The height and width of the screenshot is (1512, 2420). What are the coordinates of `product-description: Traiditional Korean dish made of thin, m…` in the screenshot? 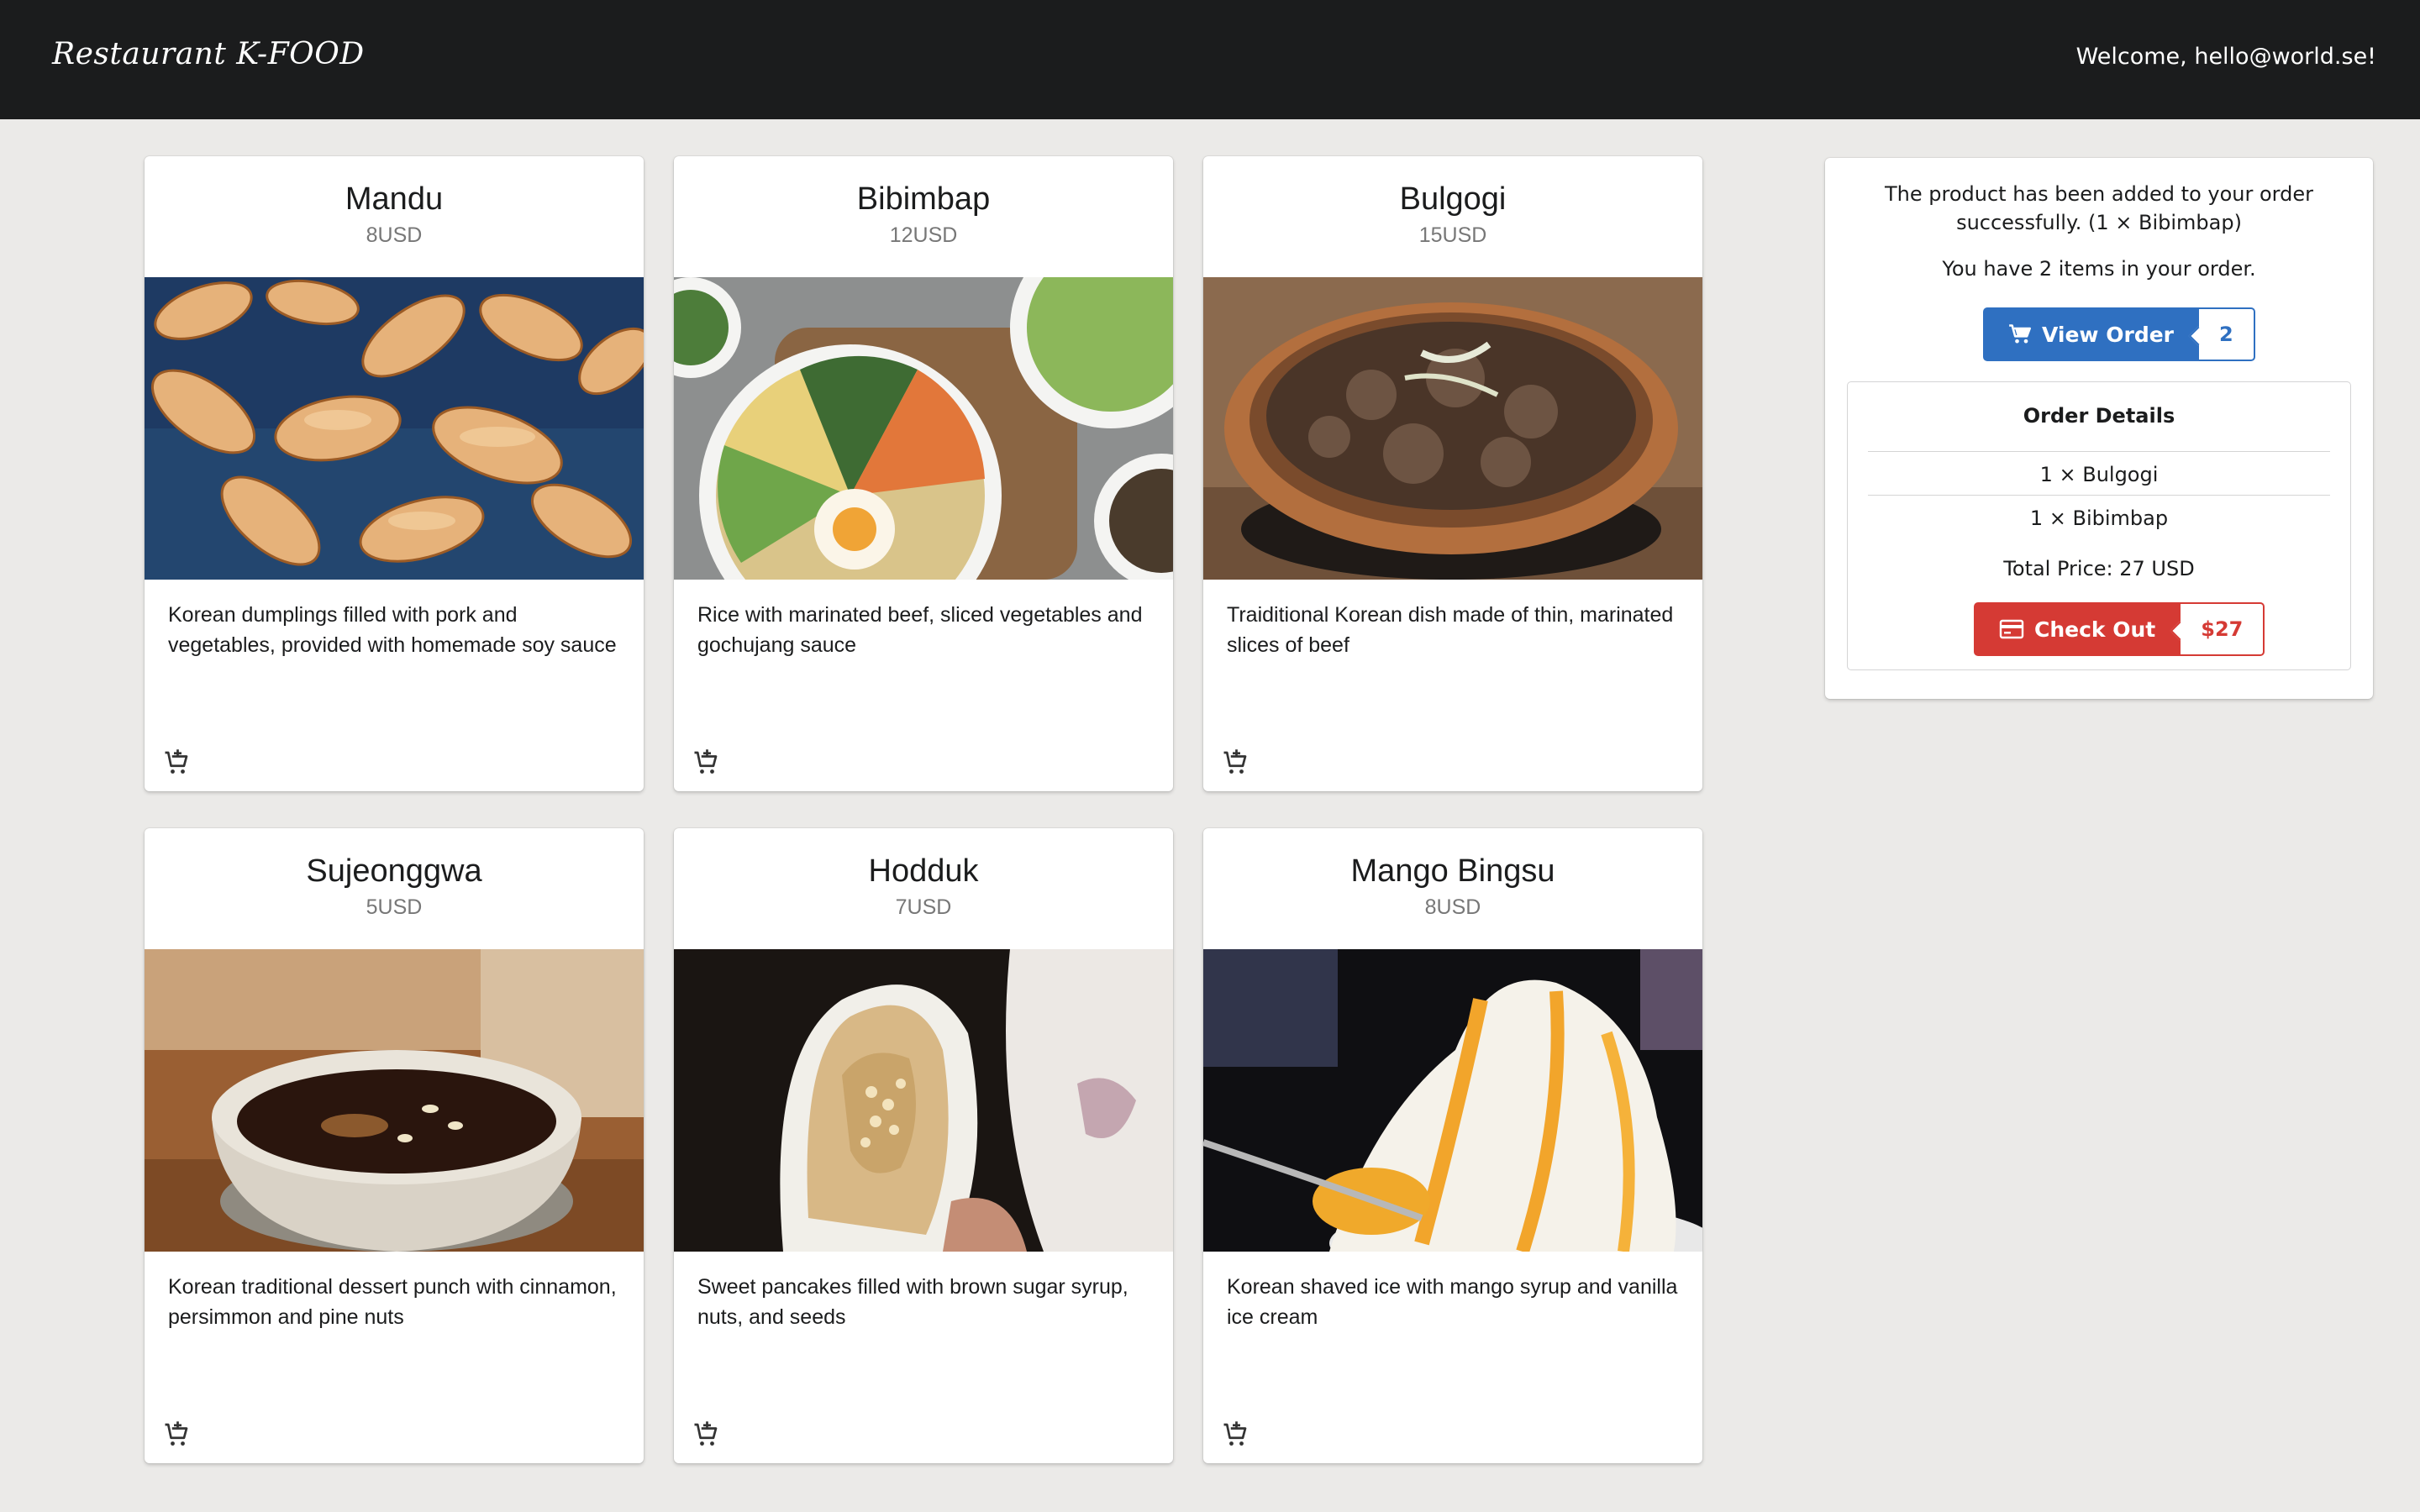 It's located at (1450, 630).